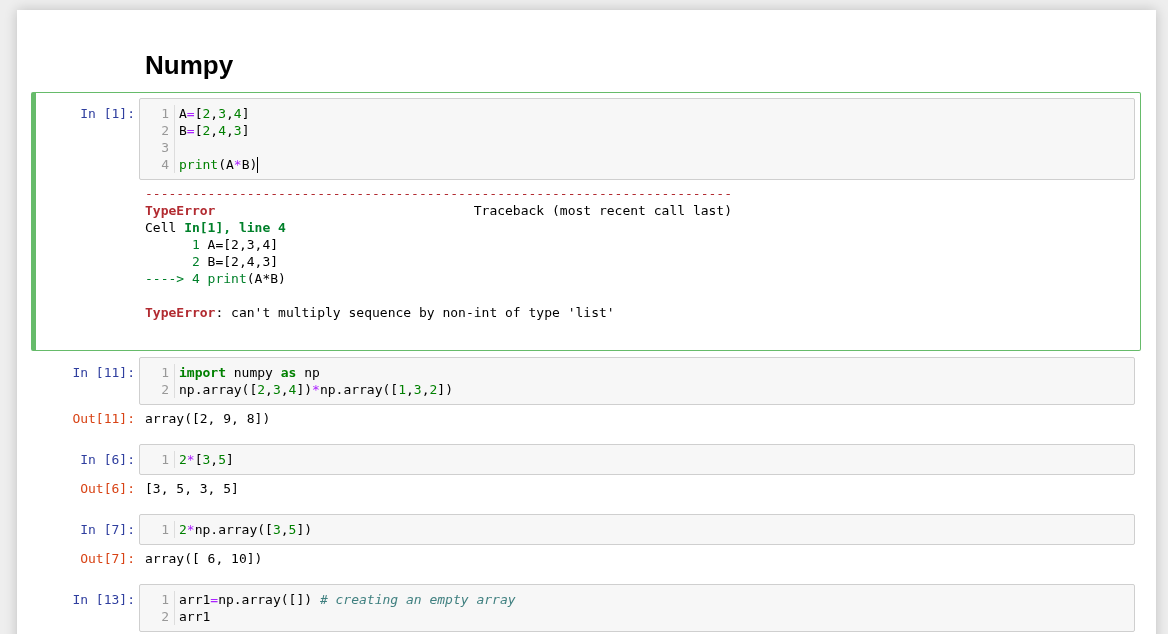 Image resolution: width=1168 pixels, height=634 pixels. Describe the element at coordinates (438, 193) in the screenshot. I see `traceback-line: ---------------------------------------------------------------------------` at that location.